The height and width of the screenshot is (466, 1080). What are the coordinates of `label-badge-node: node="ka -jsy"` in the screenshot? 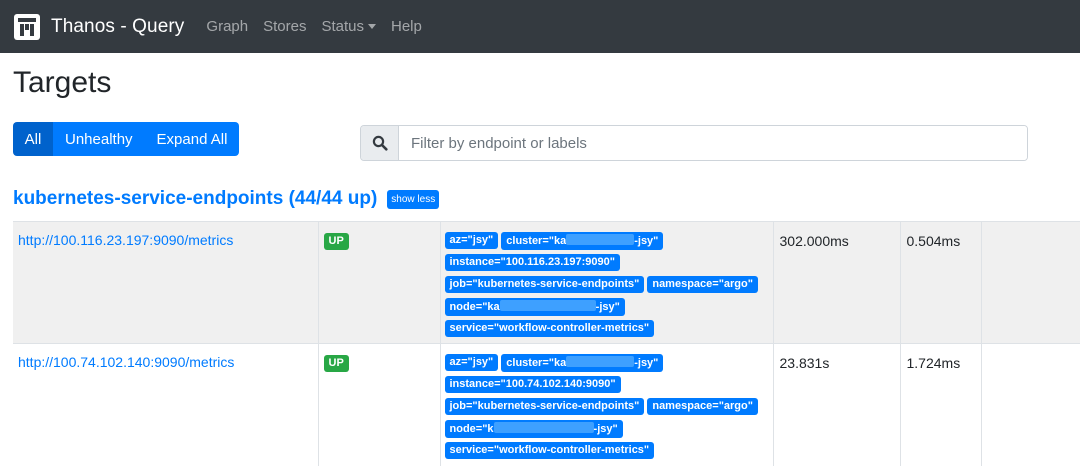 It's located at (534, 307).